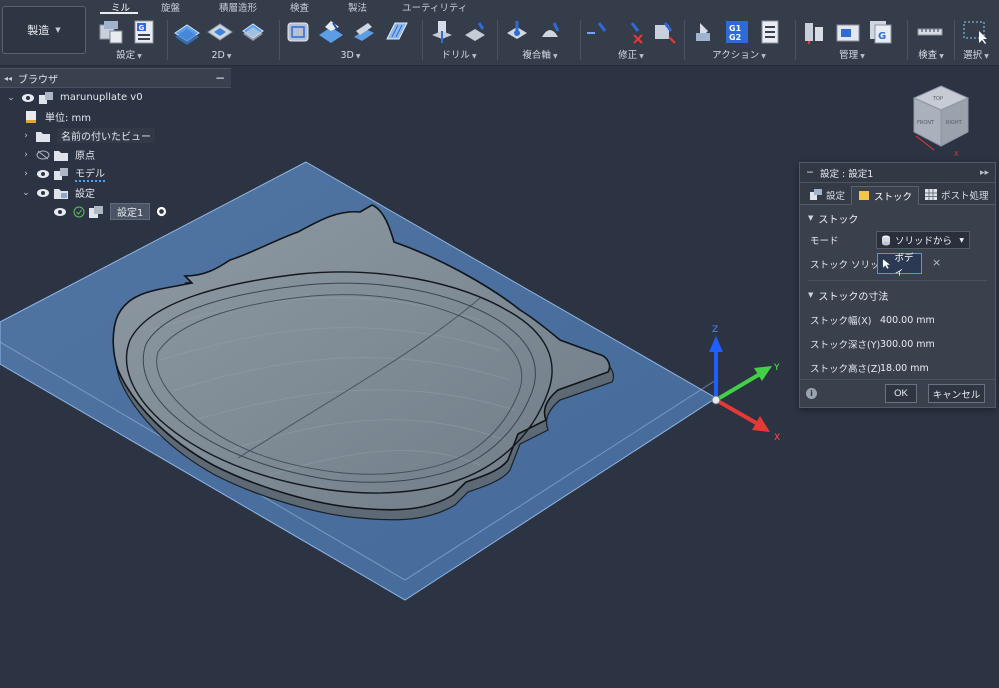  I want to click on stock-width-label: ストック幅(X), so click(841, 321).